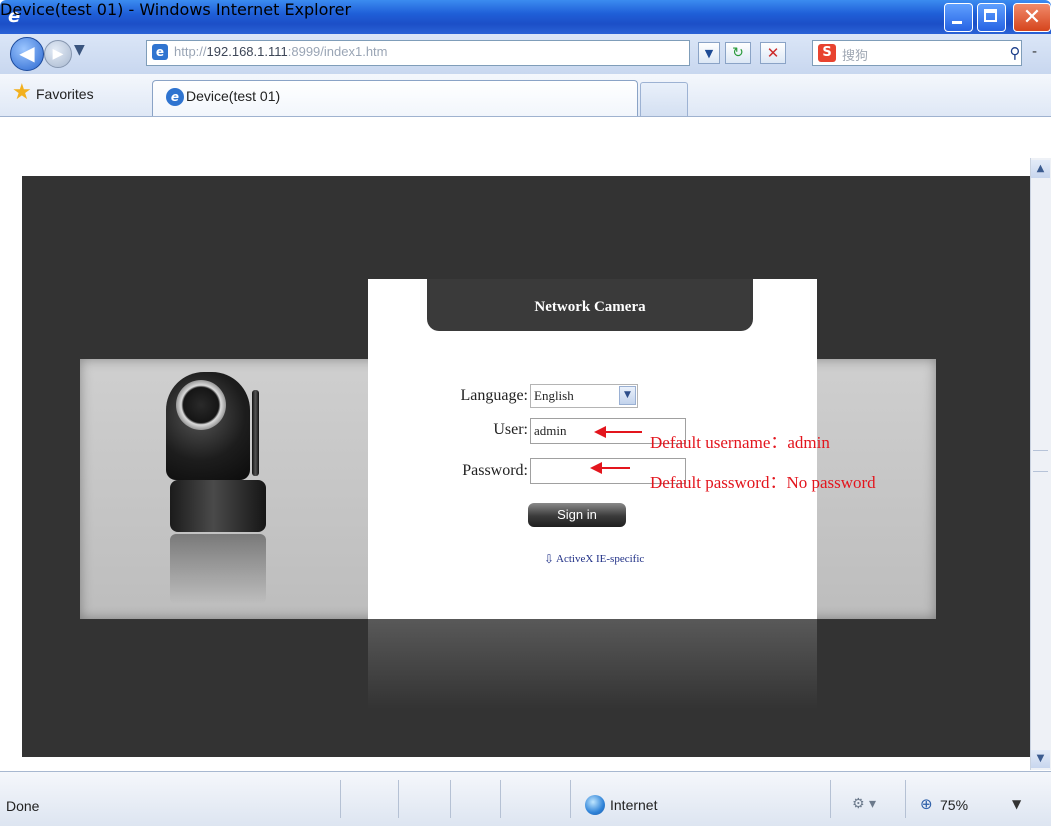  Describe the element at coordinates (175, 97) in the screenshot. I see `tab-page-icon: e` at that location.